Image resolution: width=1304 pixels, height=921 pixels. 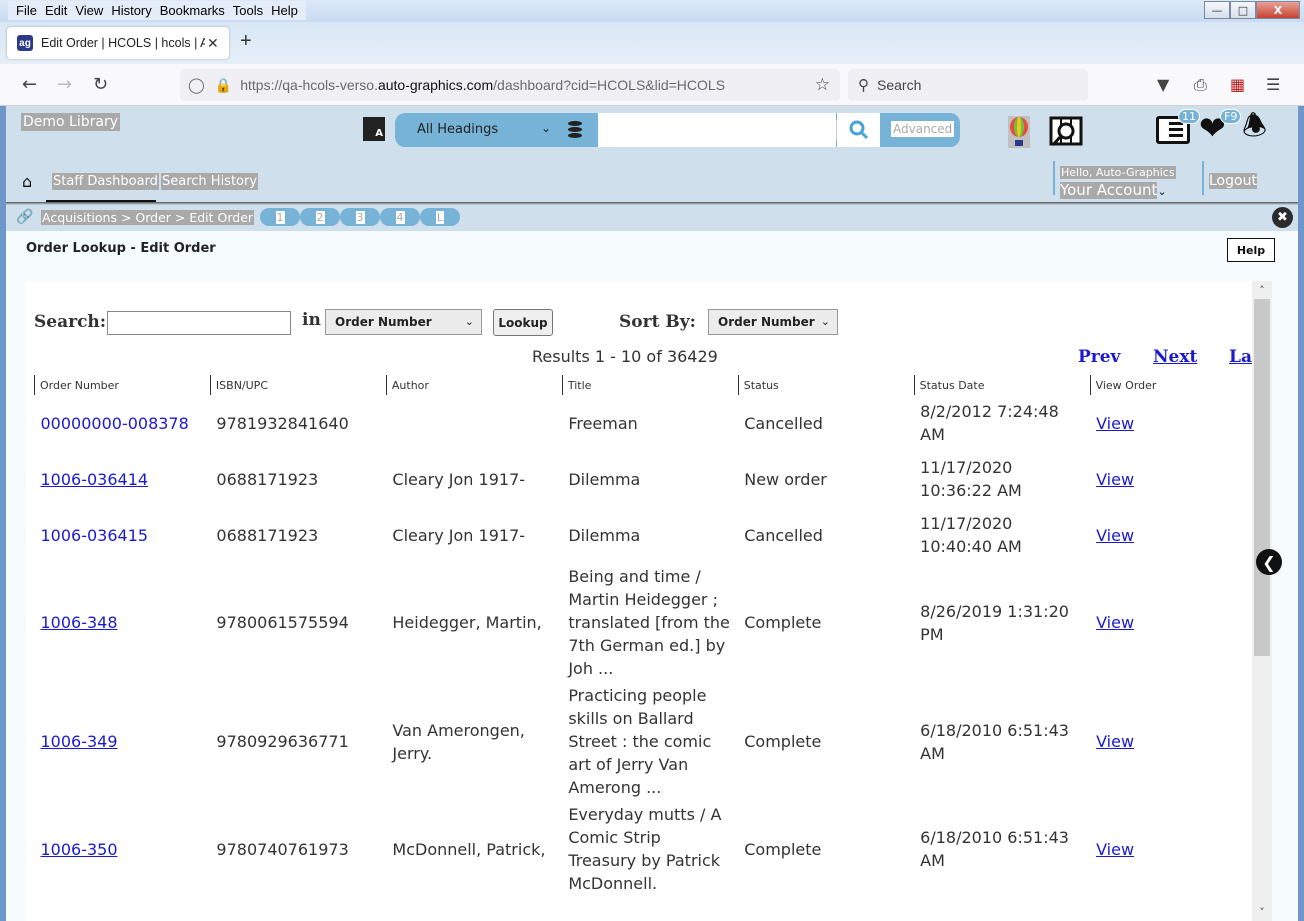 What do you see at coordinates (192, 10) in the screenshot?
I see `menu-bookmarks: Bookmarks` at bounding box center [192, 10].